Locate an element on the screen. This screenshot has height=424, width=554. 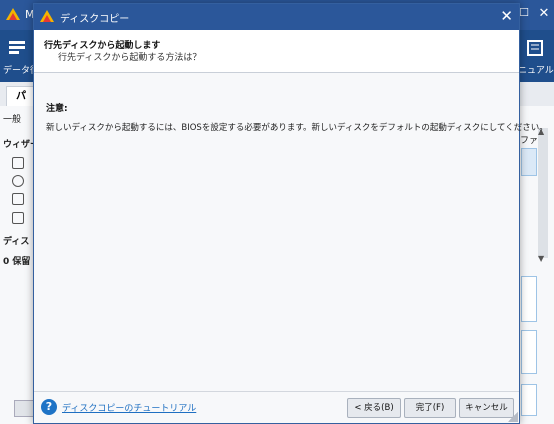
dialog-header: 行先ディスクから起動します 行先ディスクから起動する方法は？ is located at coordinates (276, 51).